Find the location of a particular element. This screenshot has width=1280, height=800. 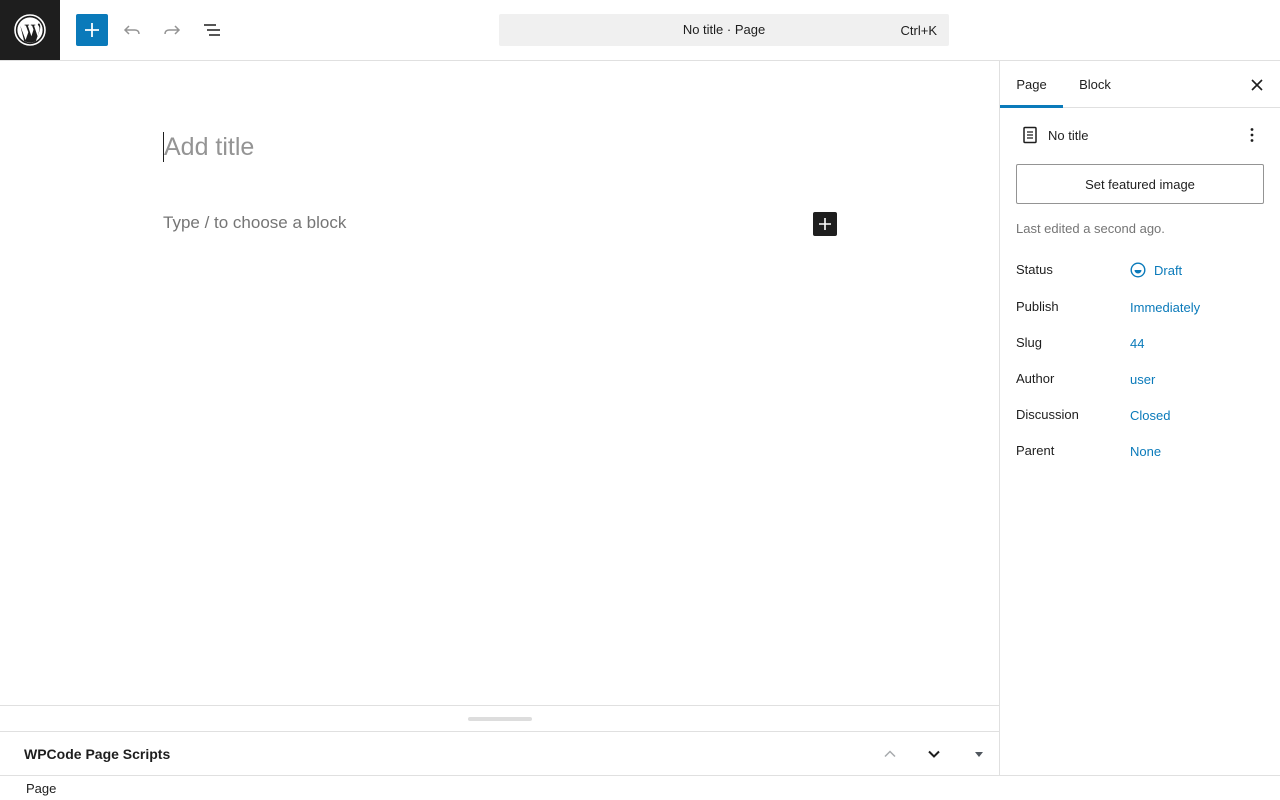

author-value-button: user is located at coordinates (1142, 379).